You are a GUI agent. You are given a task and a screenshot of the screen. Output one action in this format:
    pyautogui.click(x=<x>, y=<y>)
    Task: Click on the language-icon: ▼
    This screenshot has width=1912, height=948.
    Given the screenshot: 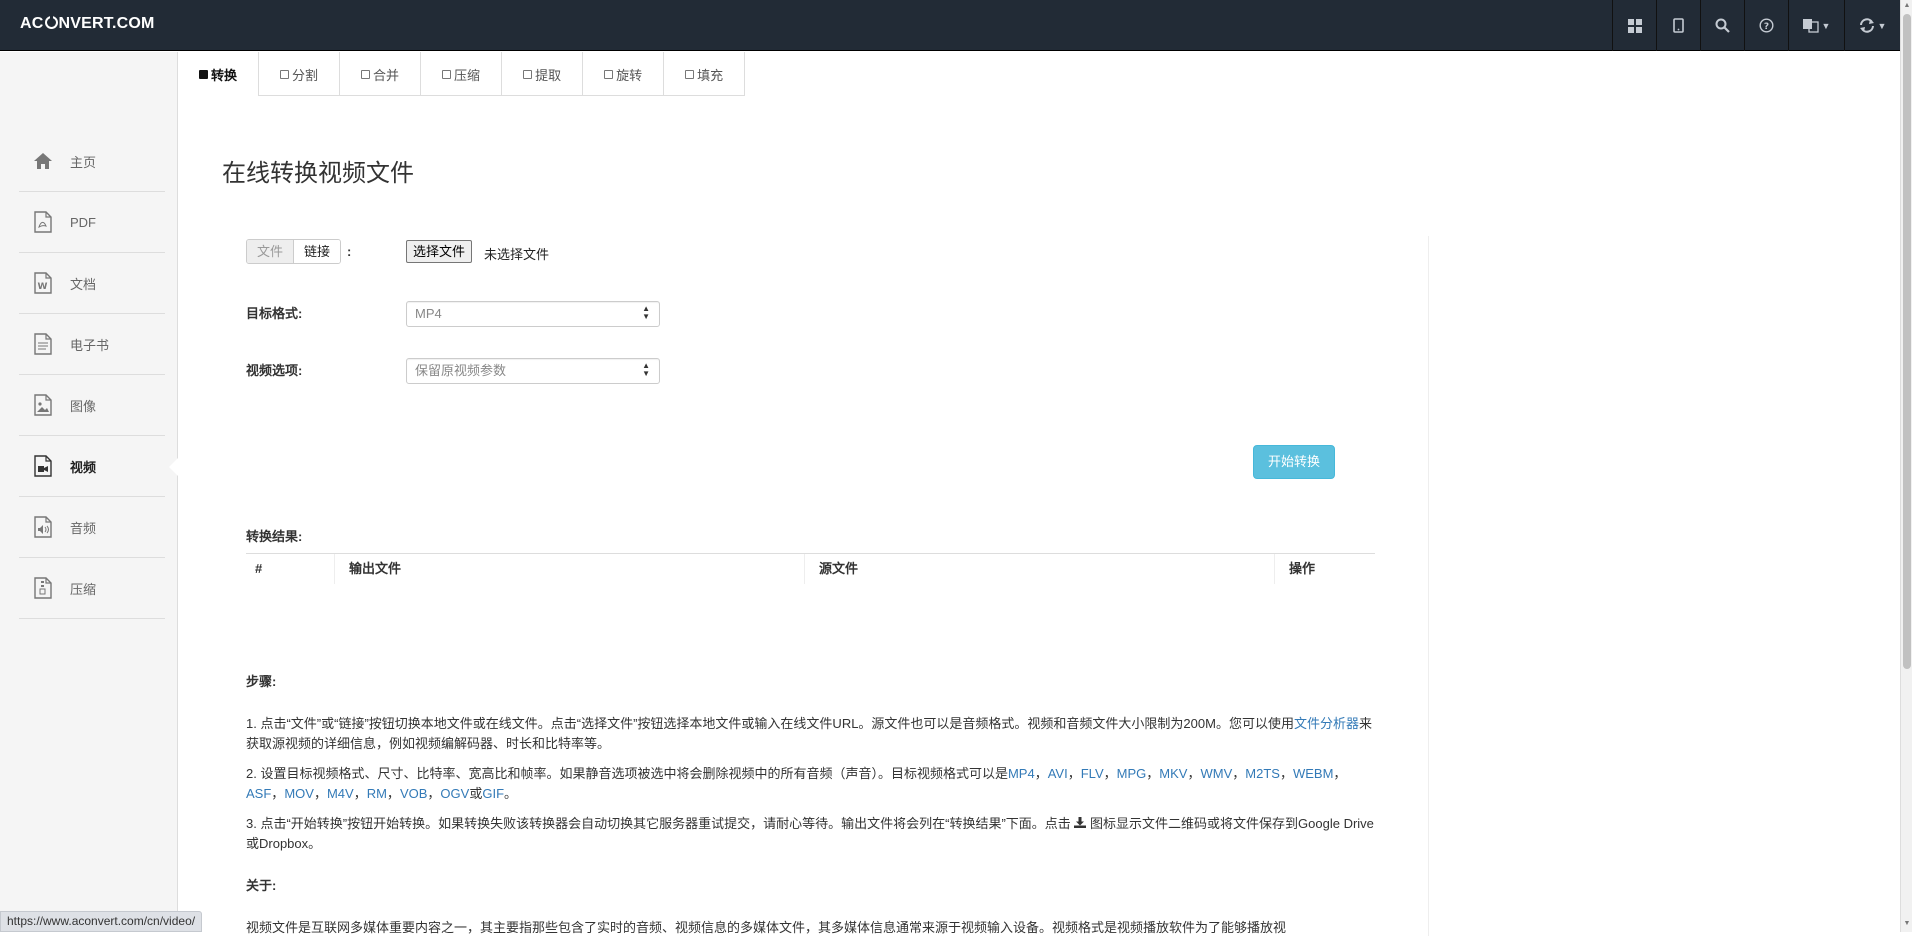 What is the action you would take?
    pyautogui.click(x=1816, y=25)
    